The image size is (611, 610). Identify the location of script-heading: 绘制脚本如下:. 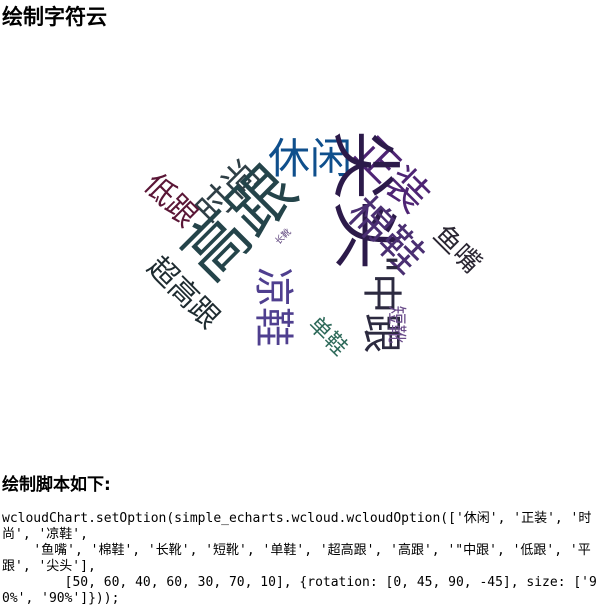
(56, 485).